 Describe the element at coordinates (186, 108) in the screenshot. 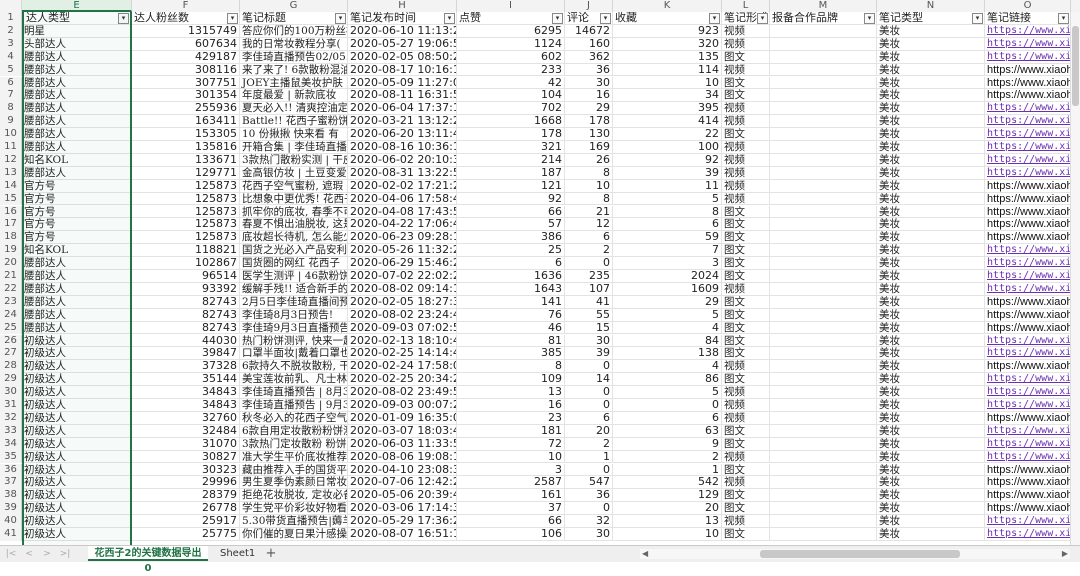

I see `cell-fans: 255936` at that location.